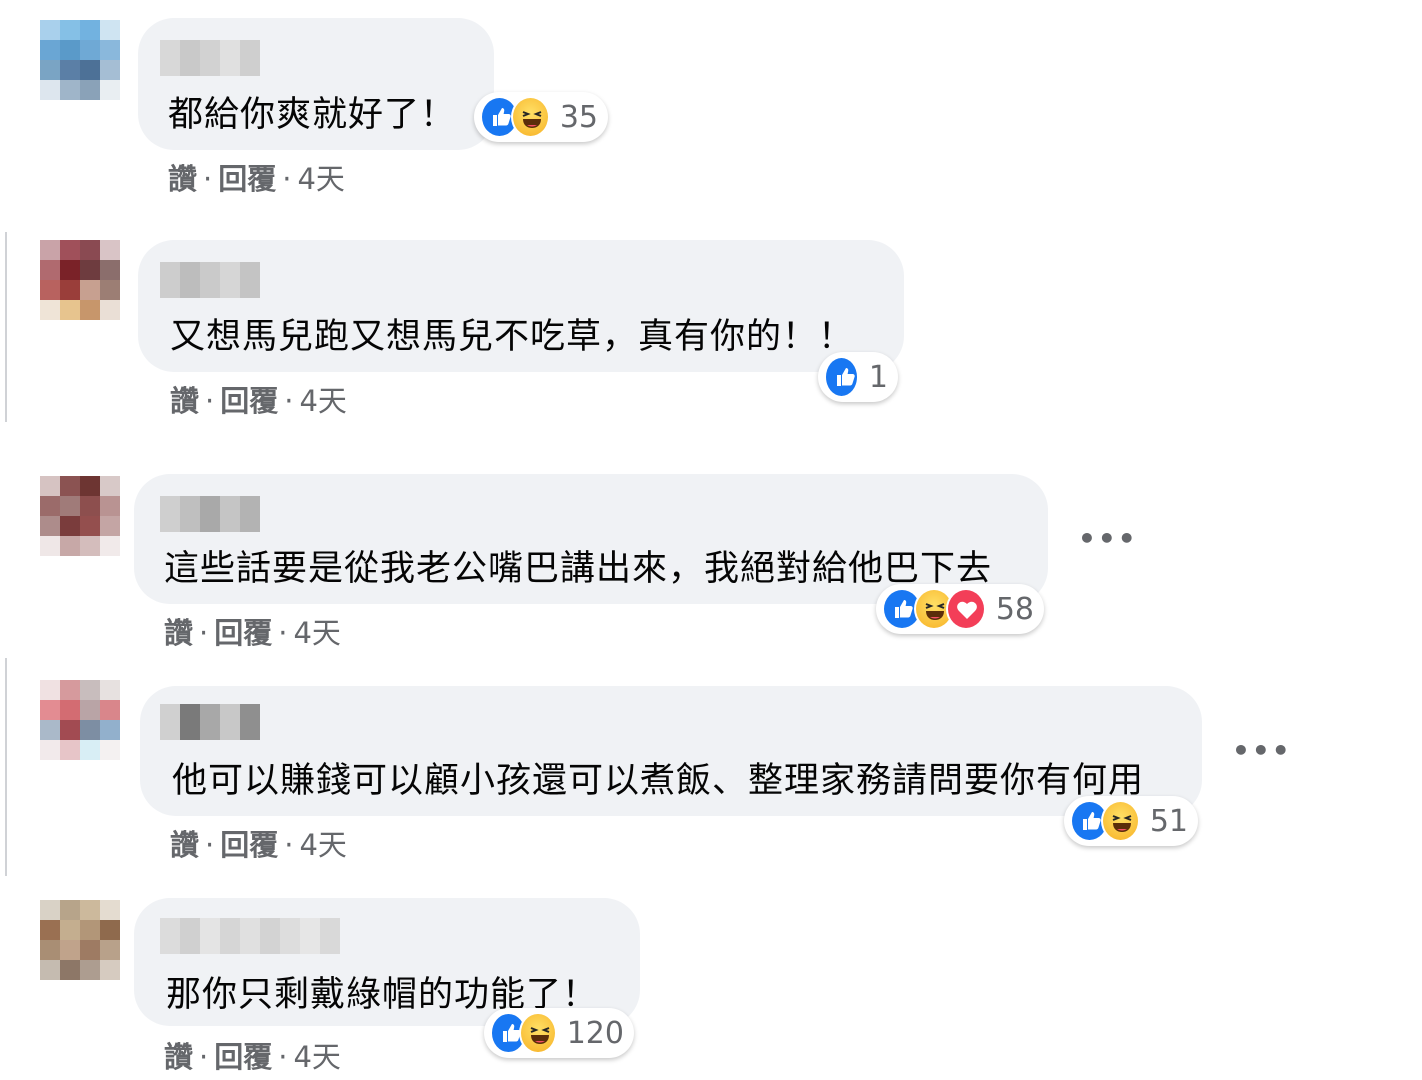  I want to click on comment-text: 又想馬兒跑又想馬兒不吃草，真有你的！！, so click(512, 337).